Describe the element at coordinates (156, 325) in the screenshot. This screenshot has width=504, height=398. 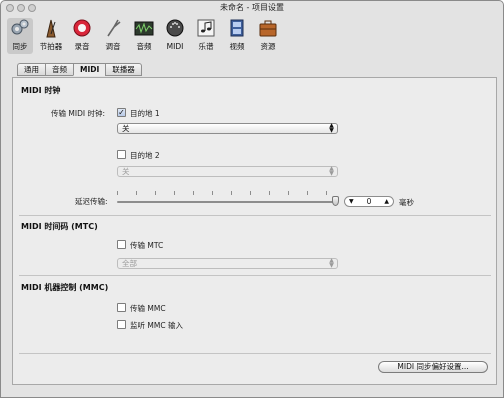
I see `listen-mmc-input-label: 监听 MMC 输入` at that location.